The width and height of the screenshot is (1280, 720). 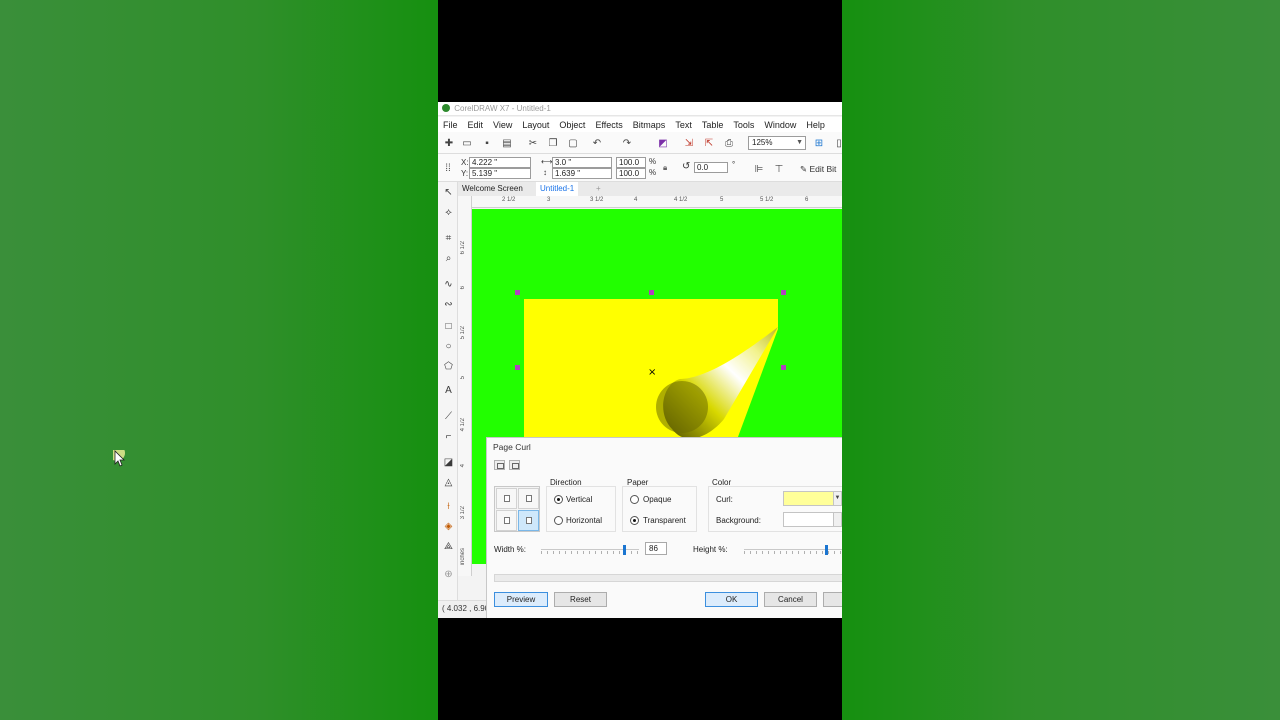 What do you see at coordinates (656, 548) in the screenshot?
I see `width-percent-field: 86` at bounding box center [656, 548].